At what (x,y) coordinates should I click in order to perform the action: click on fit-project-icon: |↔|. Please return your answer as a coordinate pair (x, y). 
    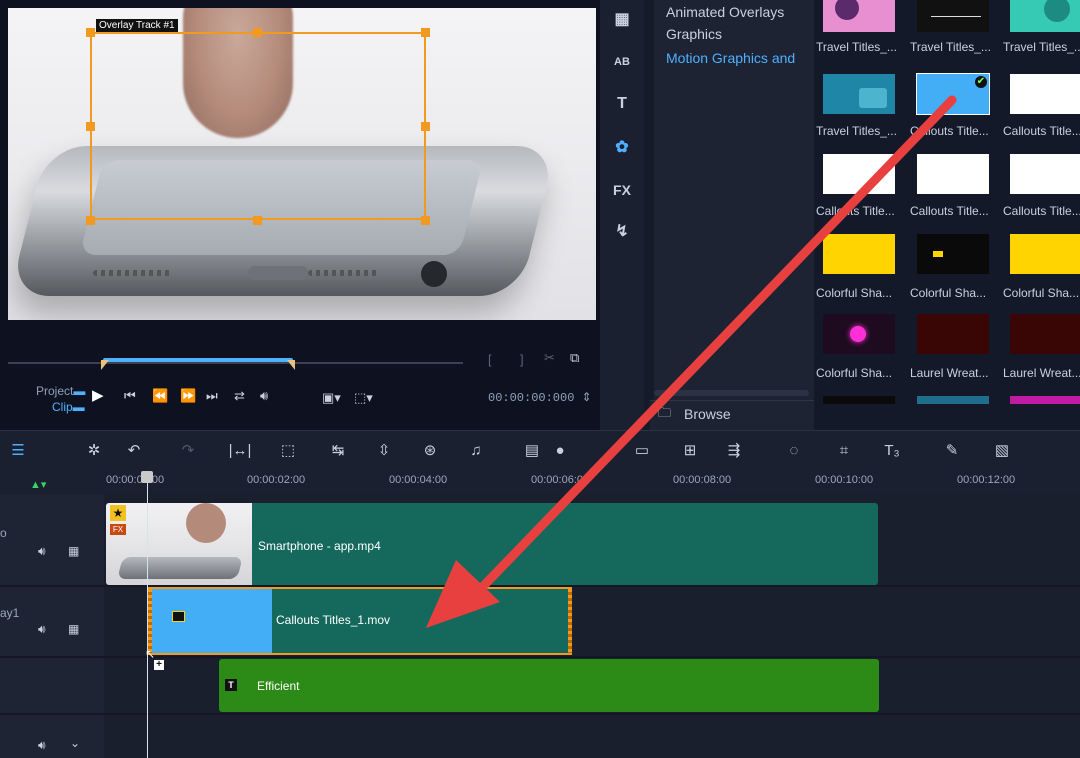
    Looking at the image, I should click on (240, 451).